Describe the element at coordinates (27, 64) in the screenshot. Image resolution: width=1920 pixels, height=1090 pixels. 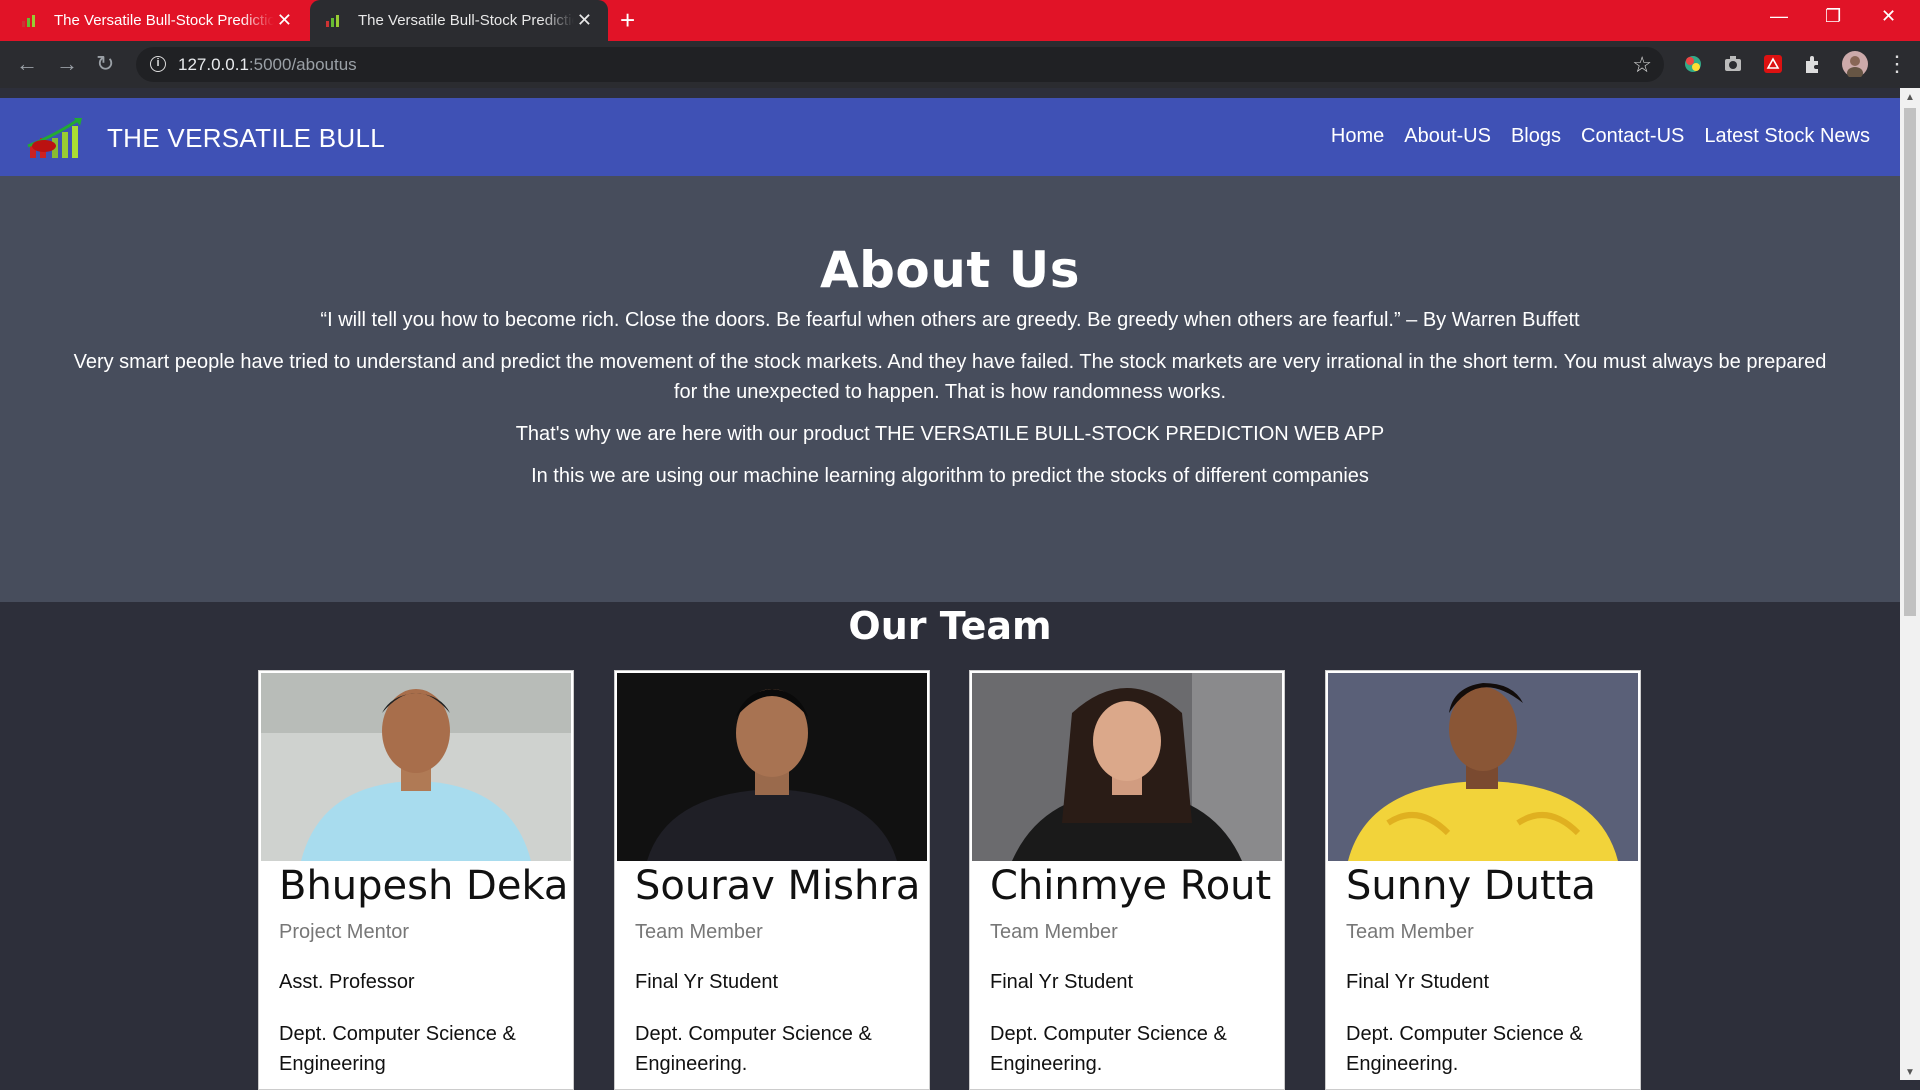
I see `back-icon: ←` at that location.